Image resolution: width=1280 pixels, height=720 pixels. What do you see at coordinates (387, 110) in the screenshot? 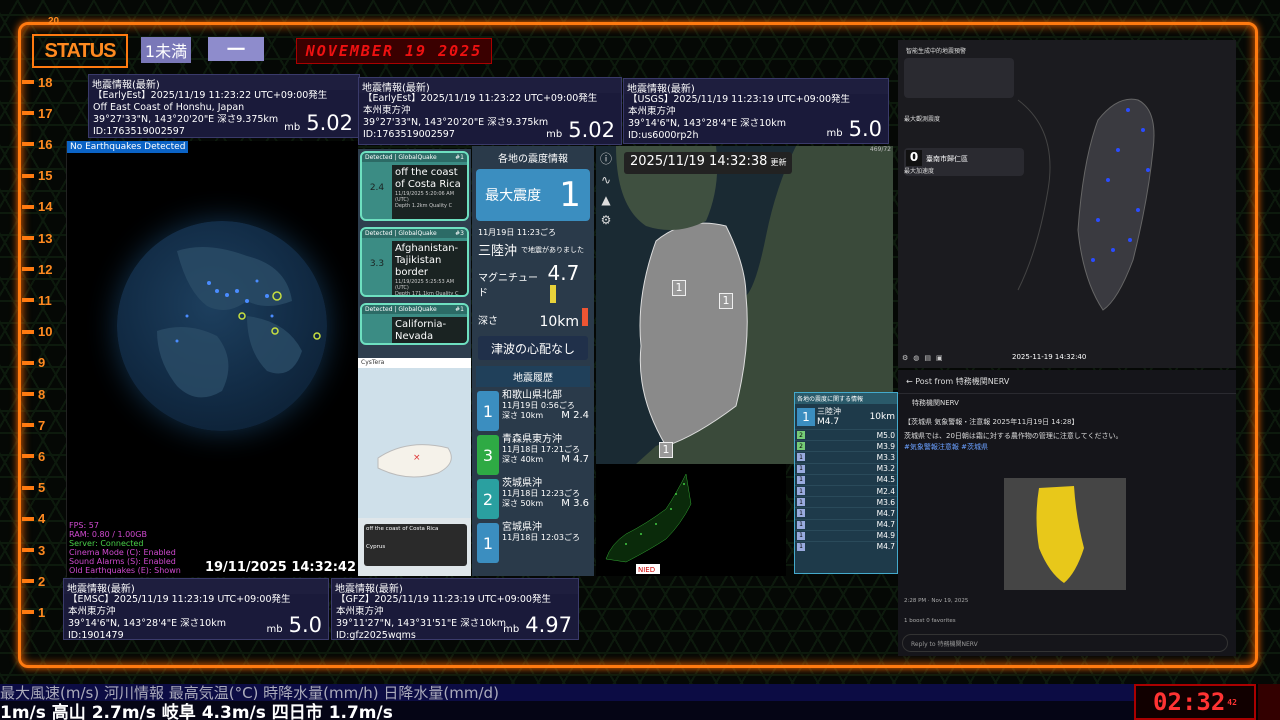
I see `quake-card-region: 本州東方沖` at bounding box center [387, 110].